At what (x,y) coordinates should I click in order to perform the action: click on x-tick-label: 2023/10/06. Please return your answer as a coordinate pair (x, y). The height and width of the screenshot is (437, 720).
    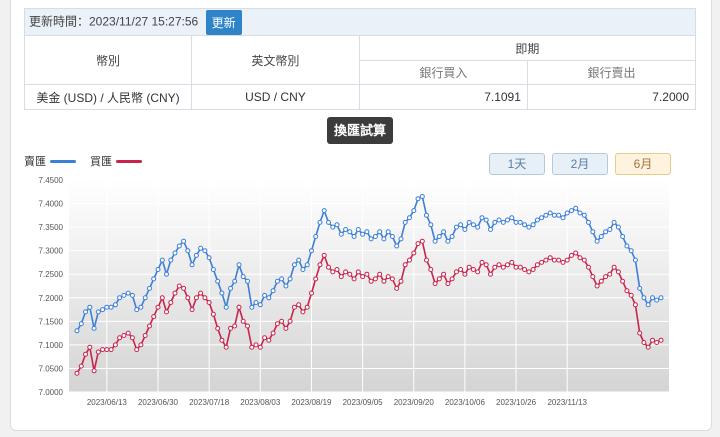
    Looking at the image, I should click on (465, 402).